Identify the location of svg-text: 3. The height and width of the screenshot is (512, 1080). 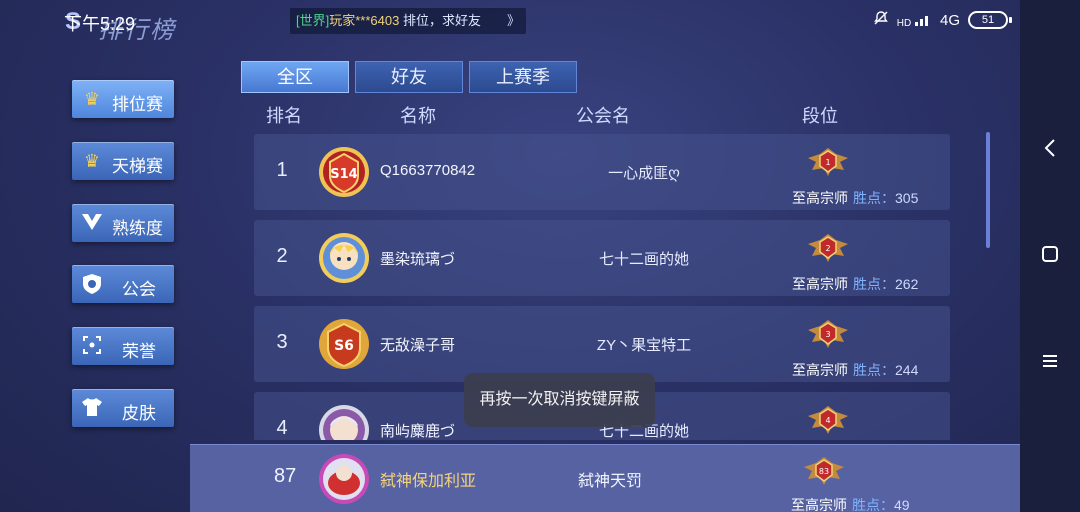
(827, 334).